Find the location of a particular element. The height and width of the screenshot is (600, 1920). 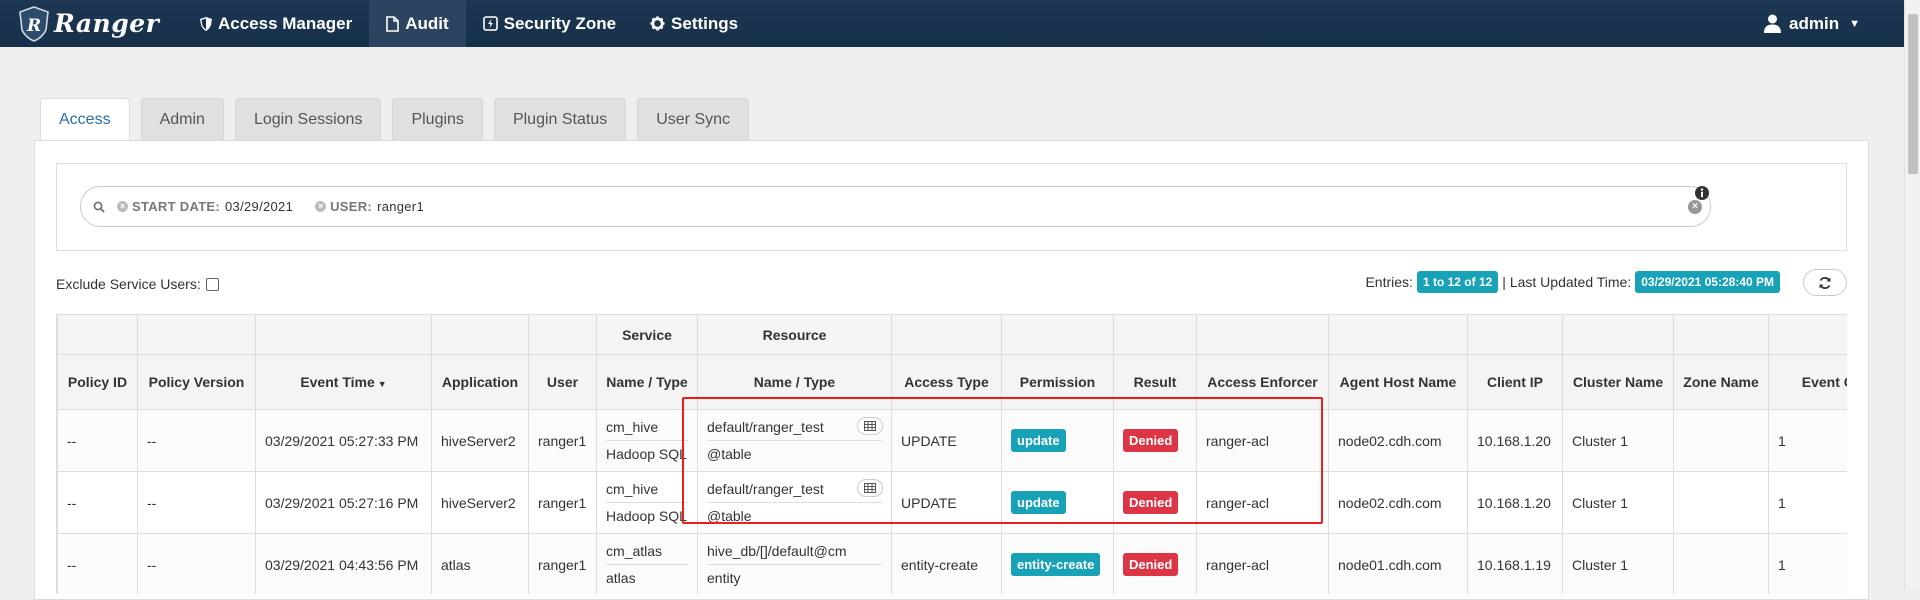

zone-icon is located at coordinates (490, 23).